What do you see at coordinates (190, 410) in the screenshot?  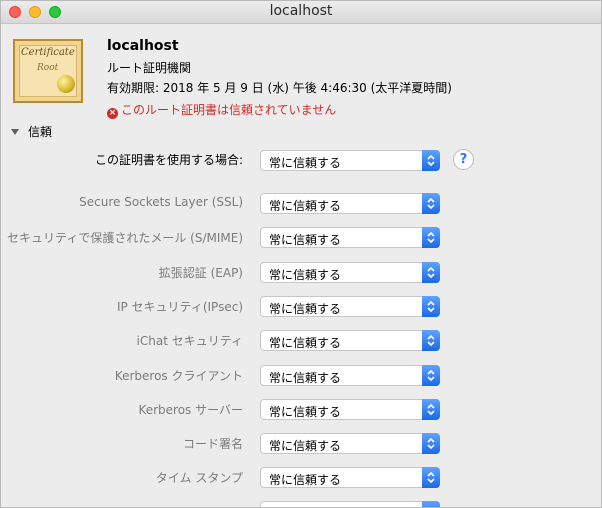 I see `policy-label-kerberos-server: Kerberos サーバー` at bounding box center [190, 410].